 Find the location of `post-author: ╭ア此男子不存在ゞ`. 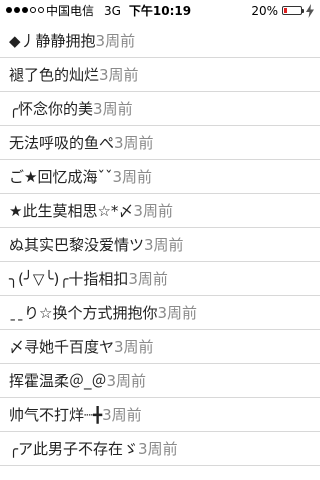

post-author: ╭ア此男子不存在ゞ is located at coordinates (74, 449).